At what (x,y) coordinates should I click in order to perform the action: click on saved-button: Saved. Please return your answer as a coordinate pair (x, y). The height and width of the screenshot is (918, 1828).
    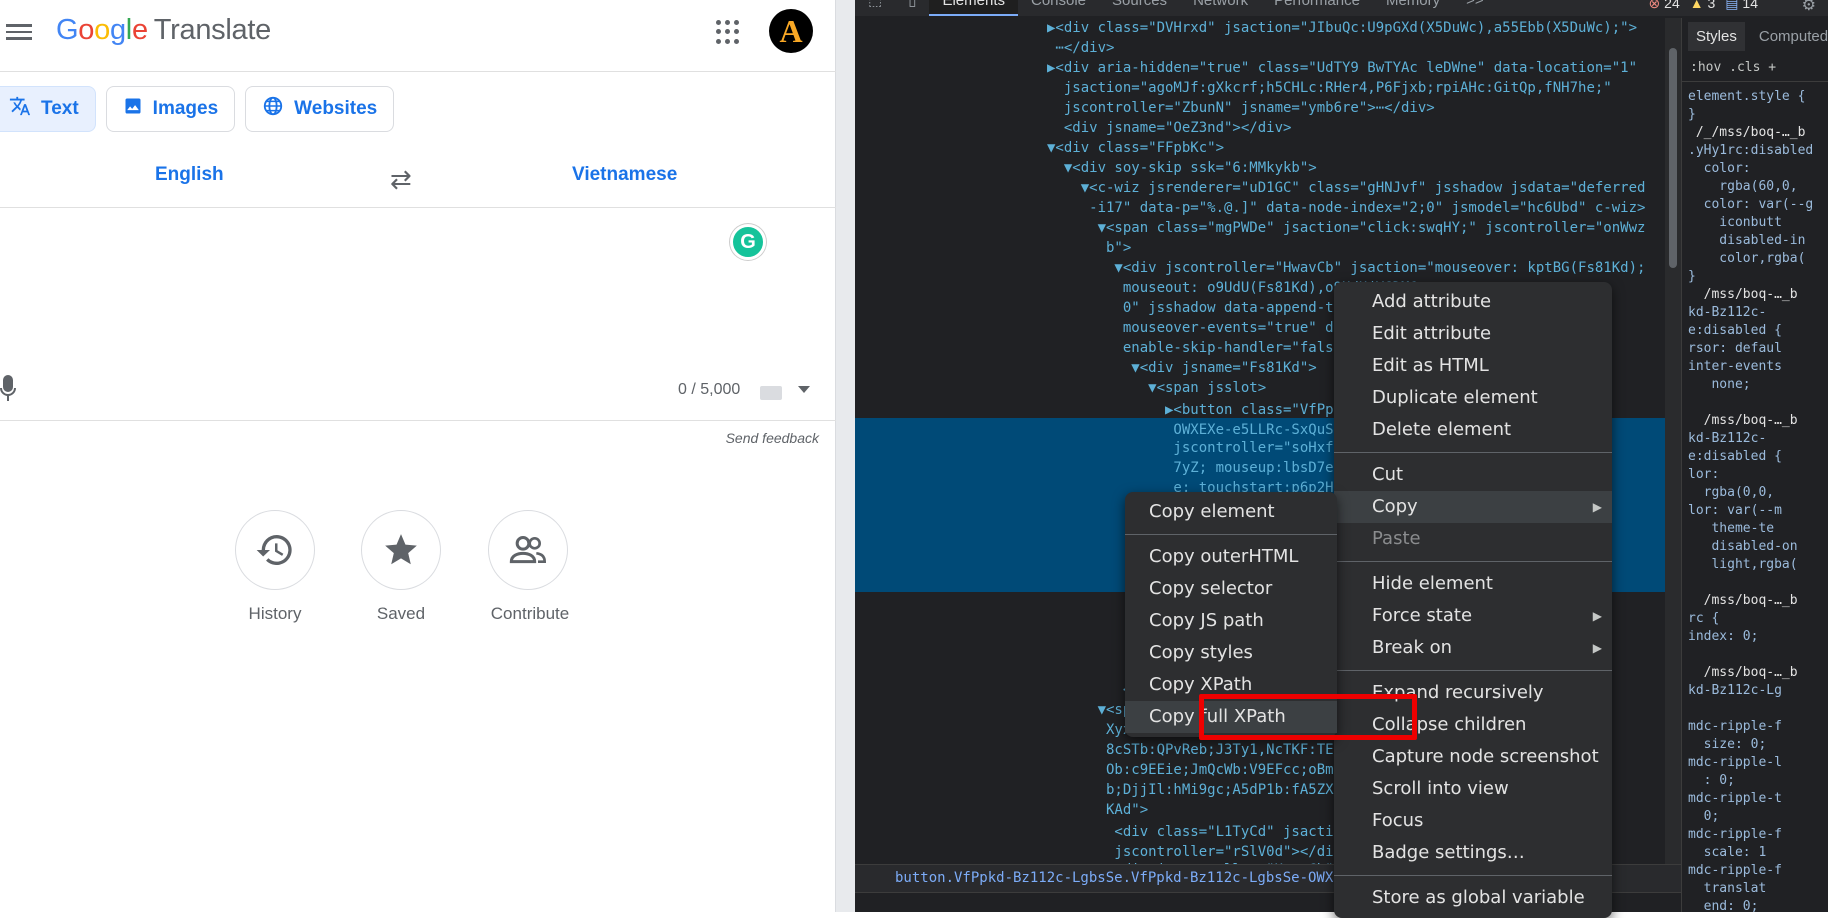
    Looking at the image, I should click on (401, 567).